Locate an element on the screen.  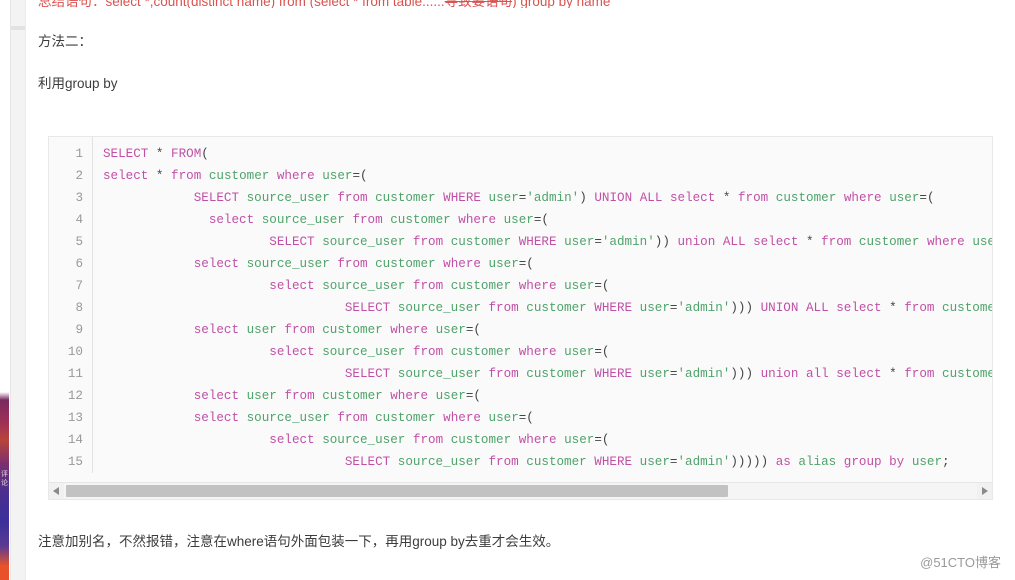
scroll-left-arrow-icon is located at coordinates (56, 491).